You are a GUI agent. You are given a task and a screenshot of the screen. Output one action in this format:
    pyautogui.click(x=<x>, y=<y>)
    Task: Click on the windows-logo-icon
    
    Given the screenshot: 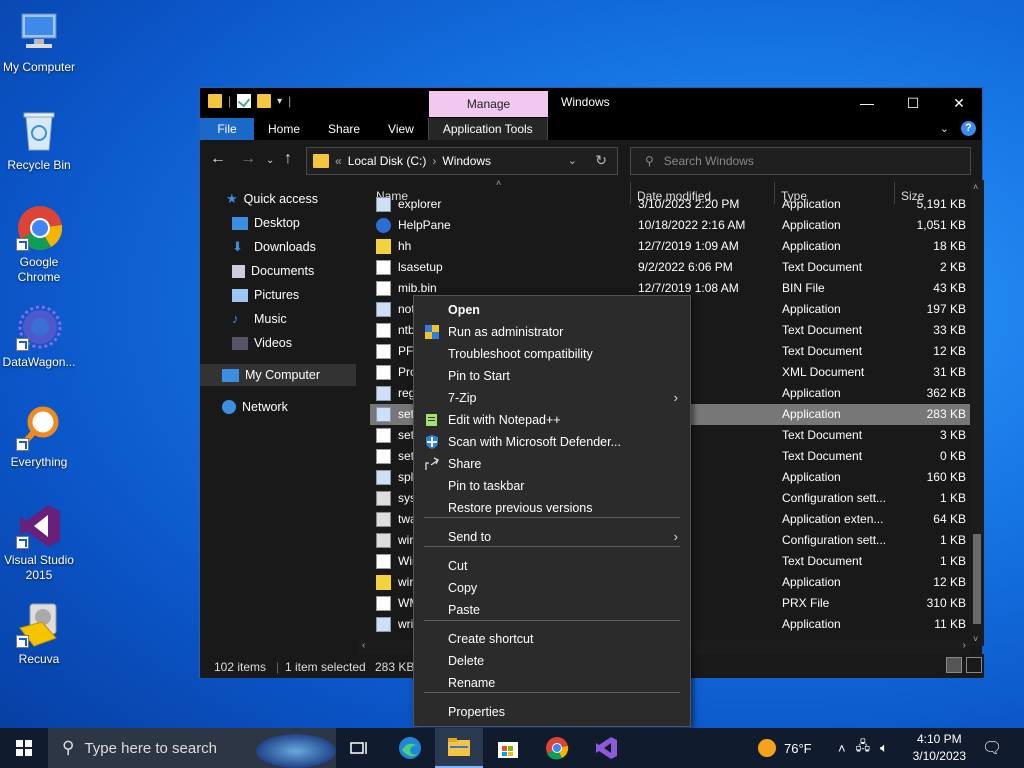 What is the action you would take?
    pyautogui.click(x=24, y=748)
    